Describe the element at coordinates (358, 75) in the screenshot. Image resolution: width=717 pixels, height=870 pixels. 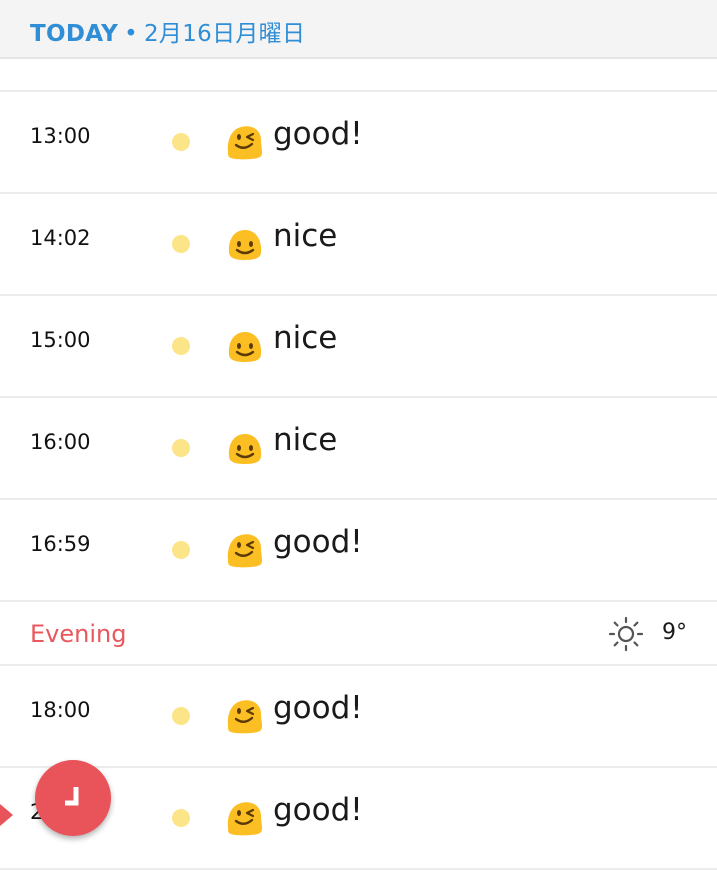
I see `list-top-spacer` at that location.